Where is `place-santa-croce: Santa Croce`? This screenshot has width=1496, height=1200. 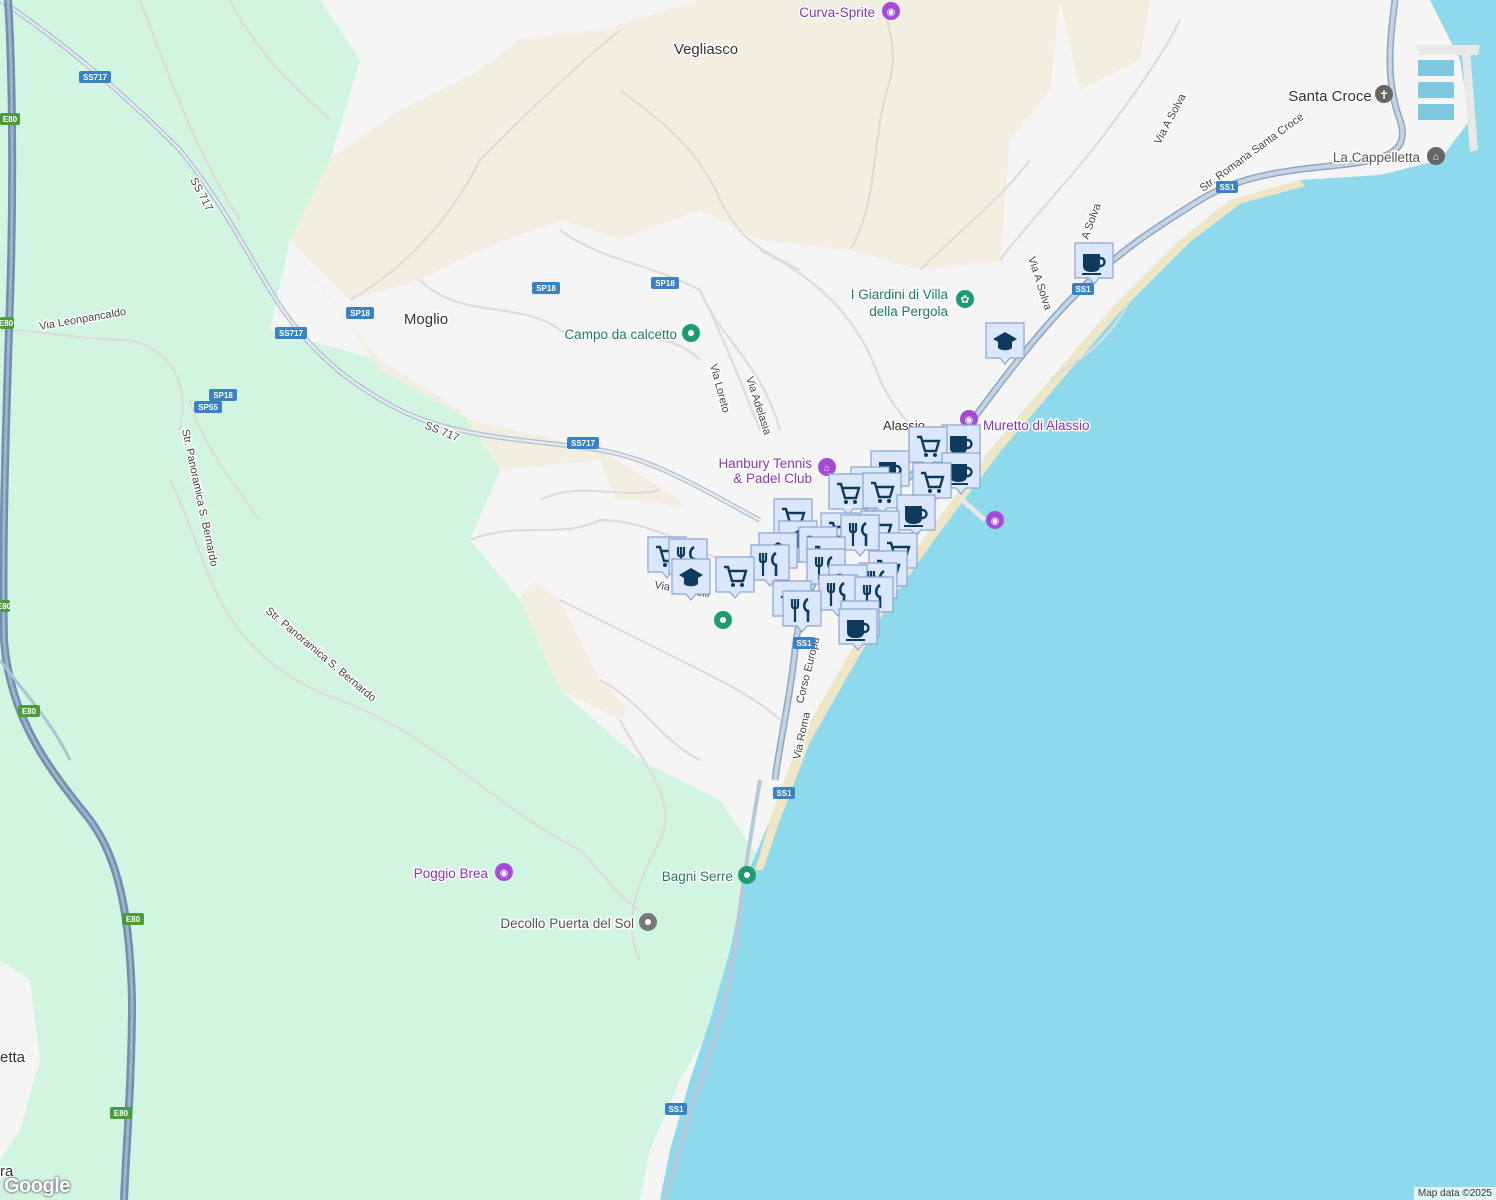
place-santa-croce: Santa Croce is located at coordinates (1329, 96).